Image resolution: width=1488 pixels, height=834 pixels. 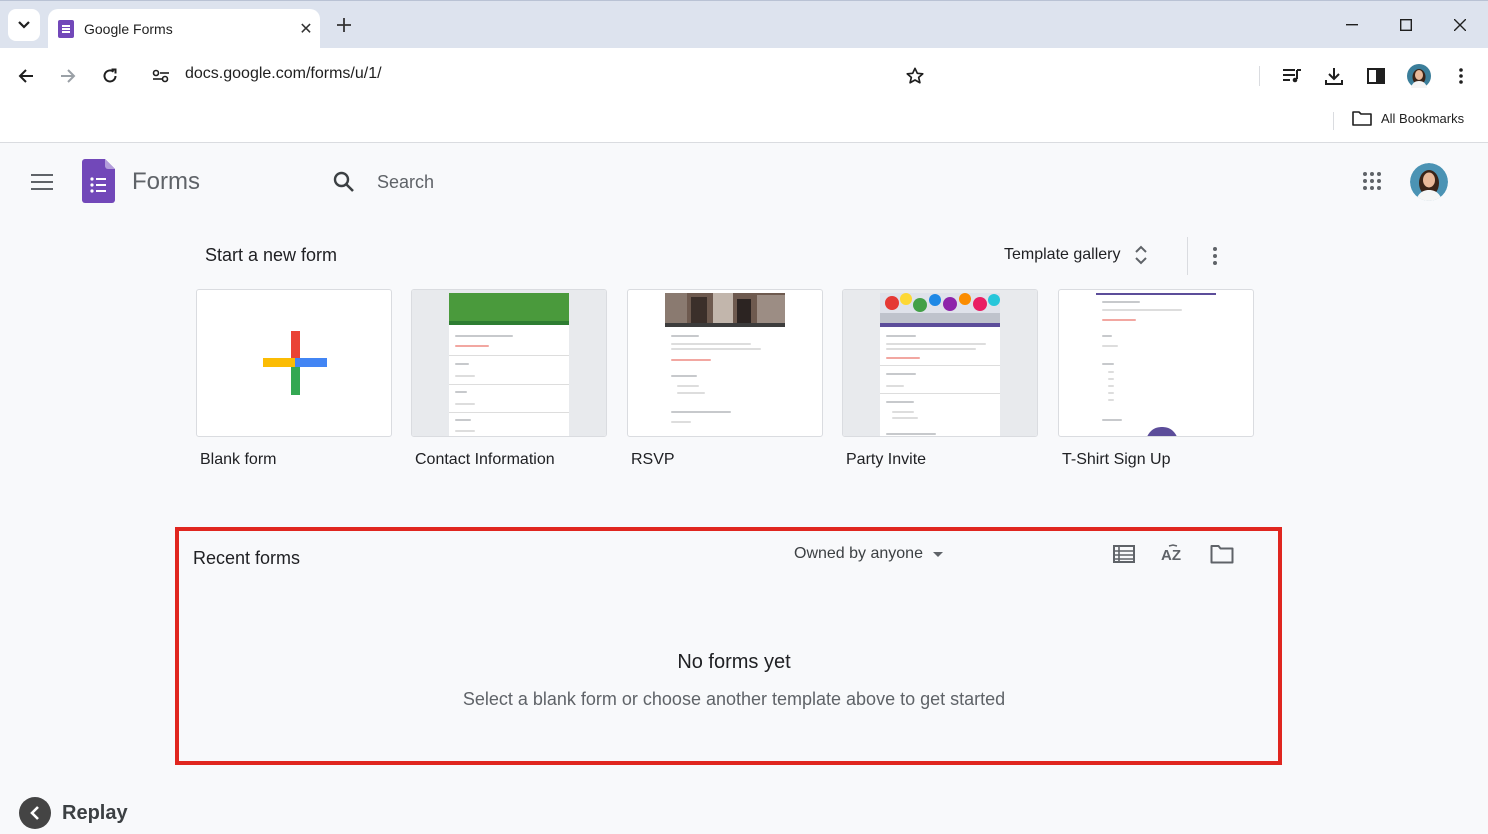 I want to click on forms-favicon-icon, so click(x=66, y=29).